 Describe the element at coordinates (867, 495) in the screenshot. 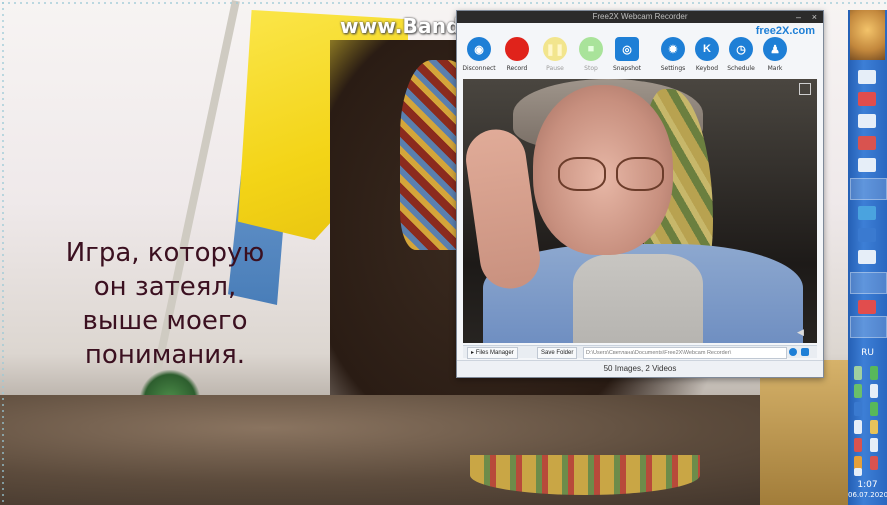

I see `clock-date: 06.07.2020` at that location.